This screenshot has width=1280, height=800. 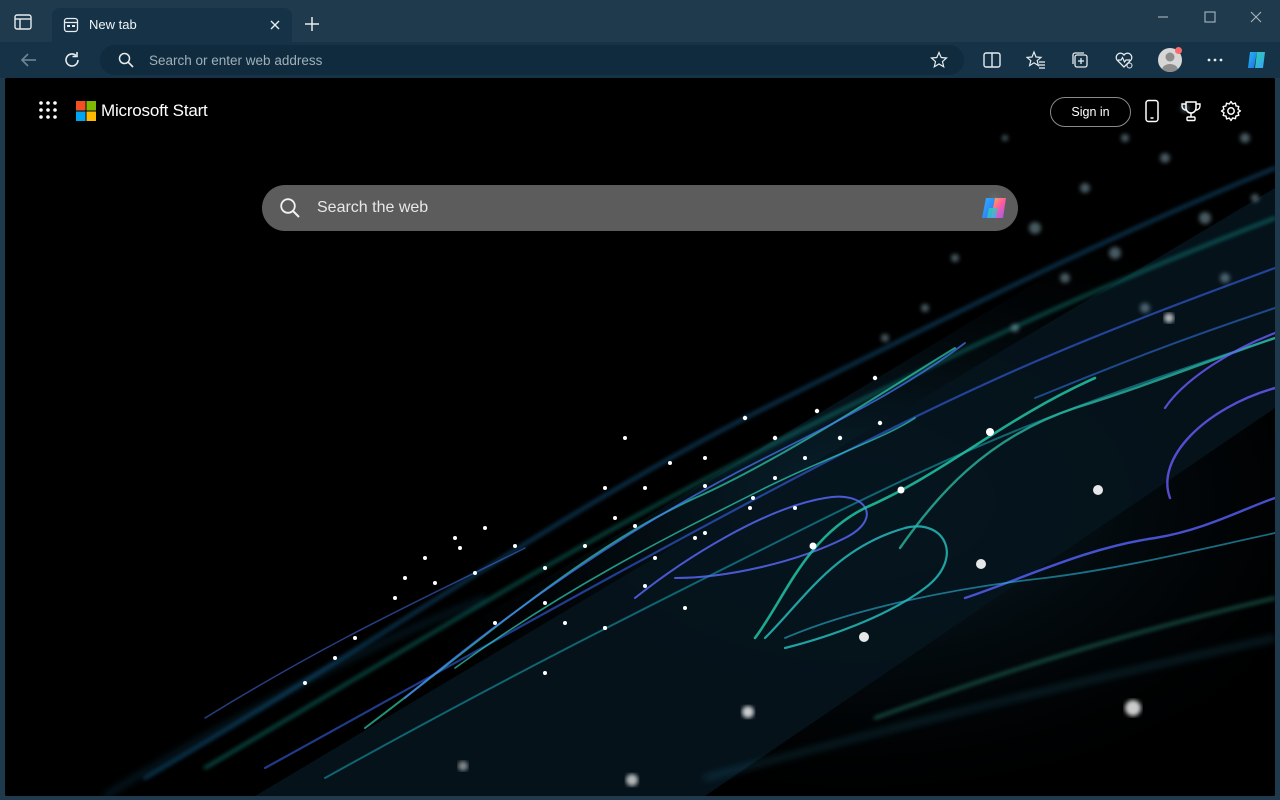 What do you see at coordinates (372, 208) in the screenshot?
I see `web-search-input: Search the web` at bounding box center [372, 208].